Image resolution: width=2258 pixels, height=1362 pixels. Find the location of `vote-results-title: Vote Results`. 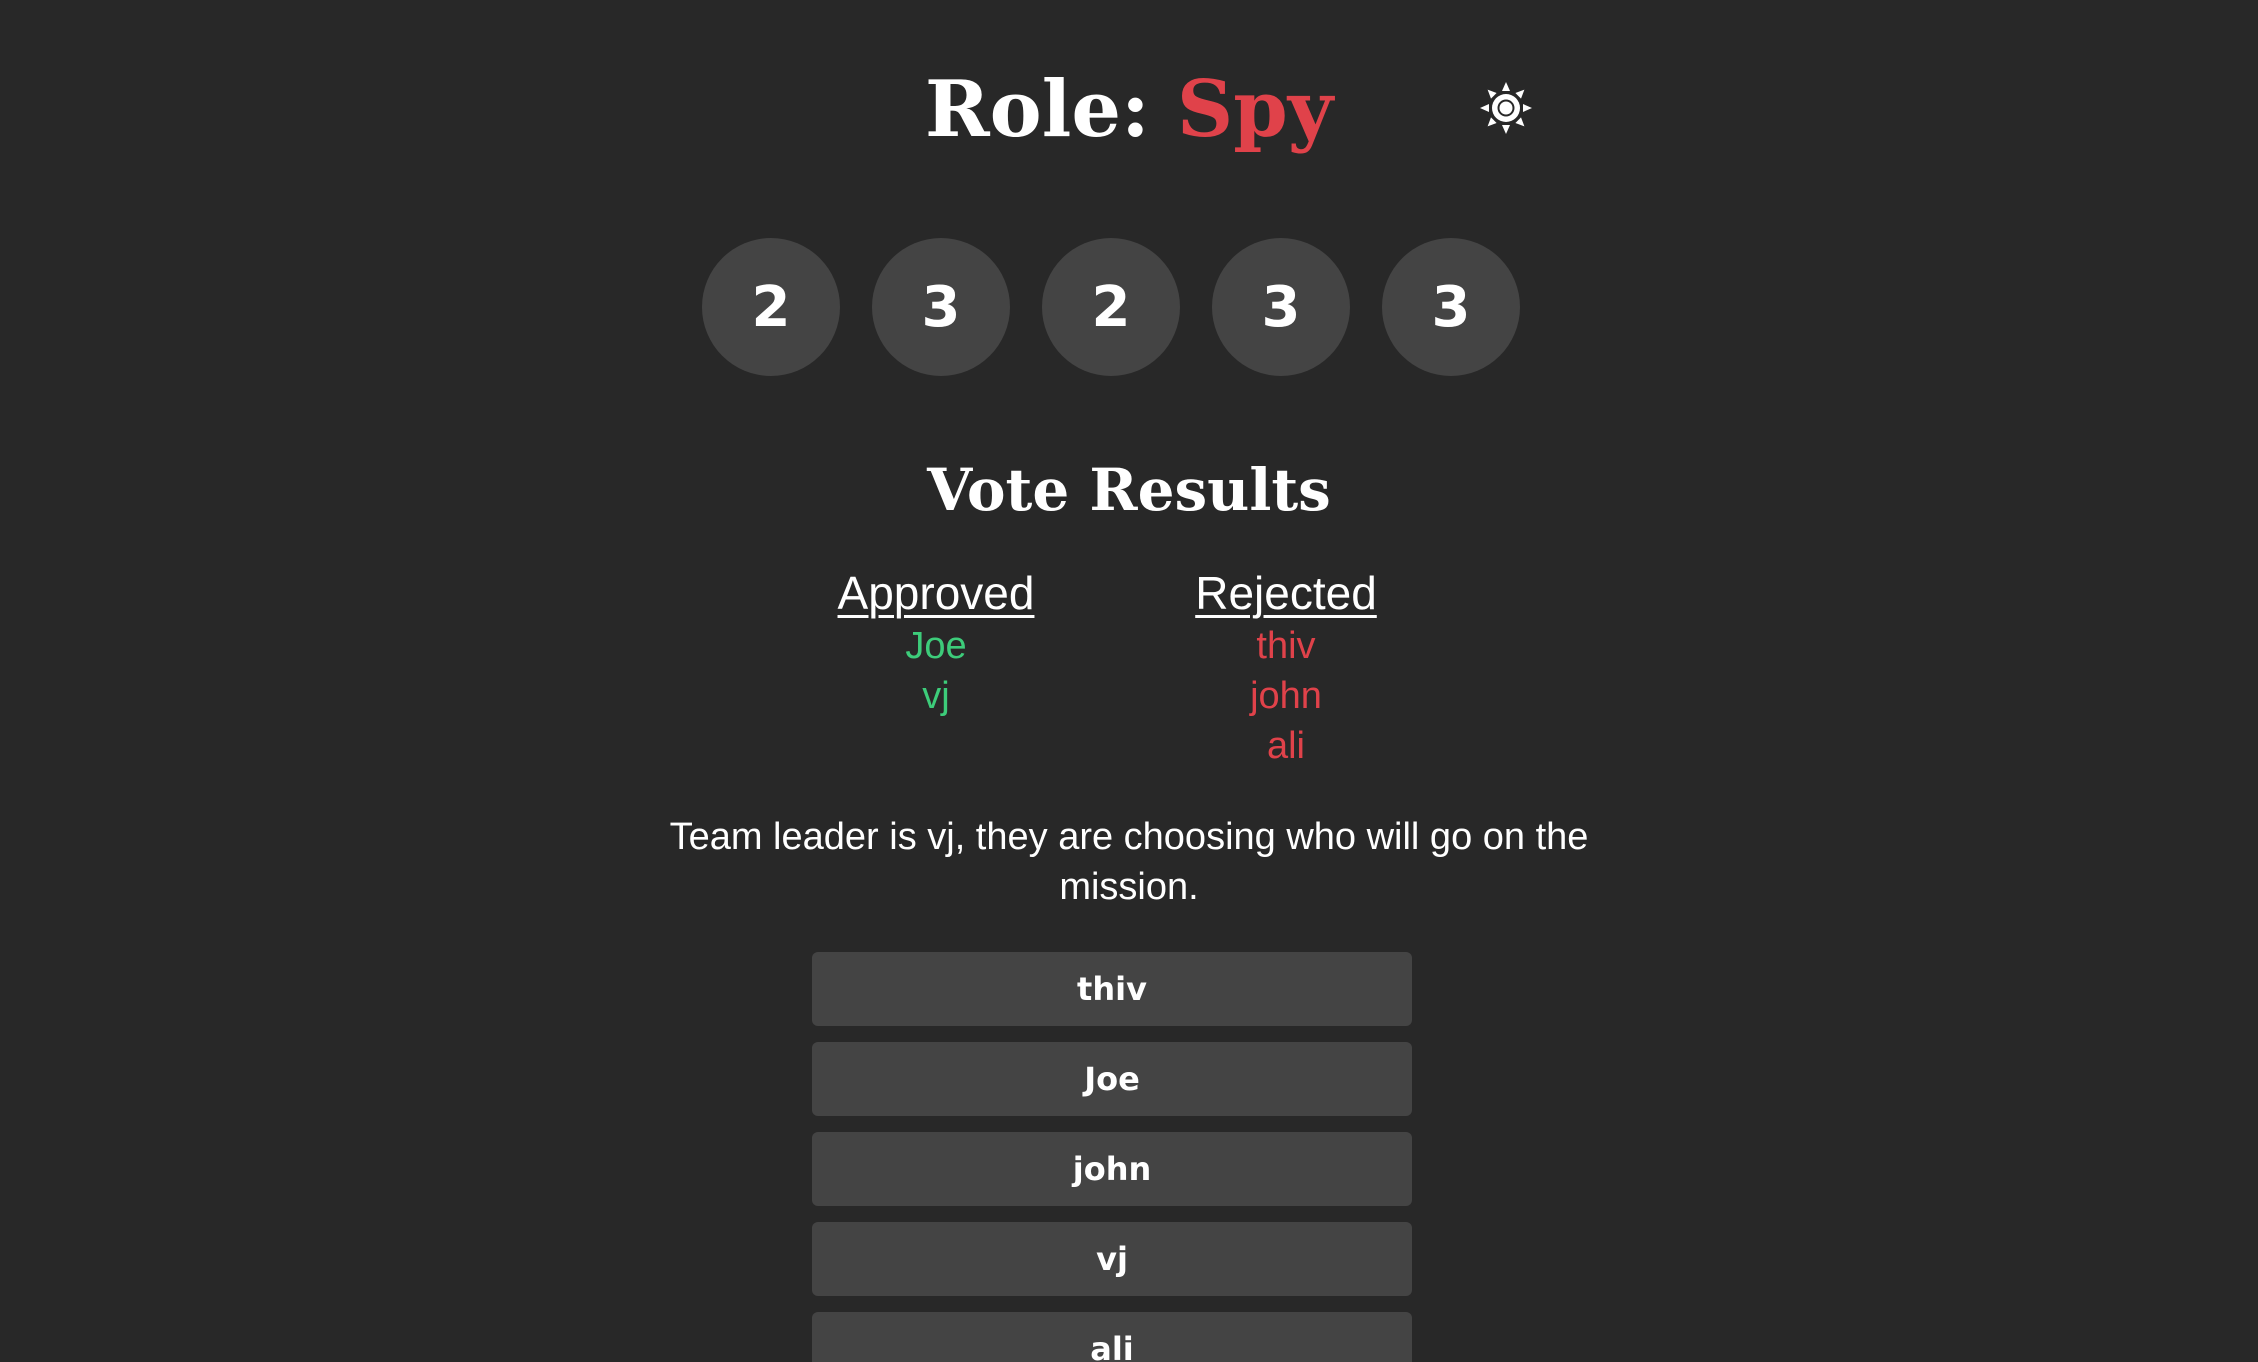

vote-results-title: Vote Results is located at coordinates (1129, 490).